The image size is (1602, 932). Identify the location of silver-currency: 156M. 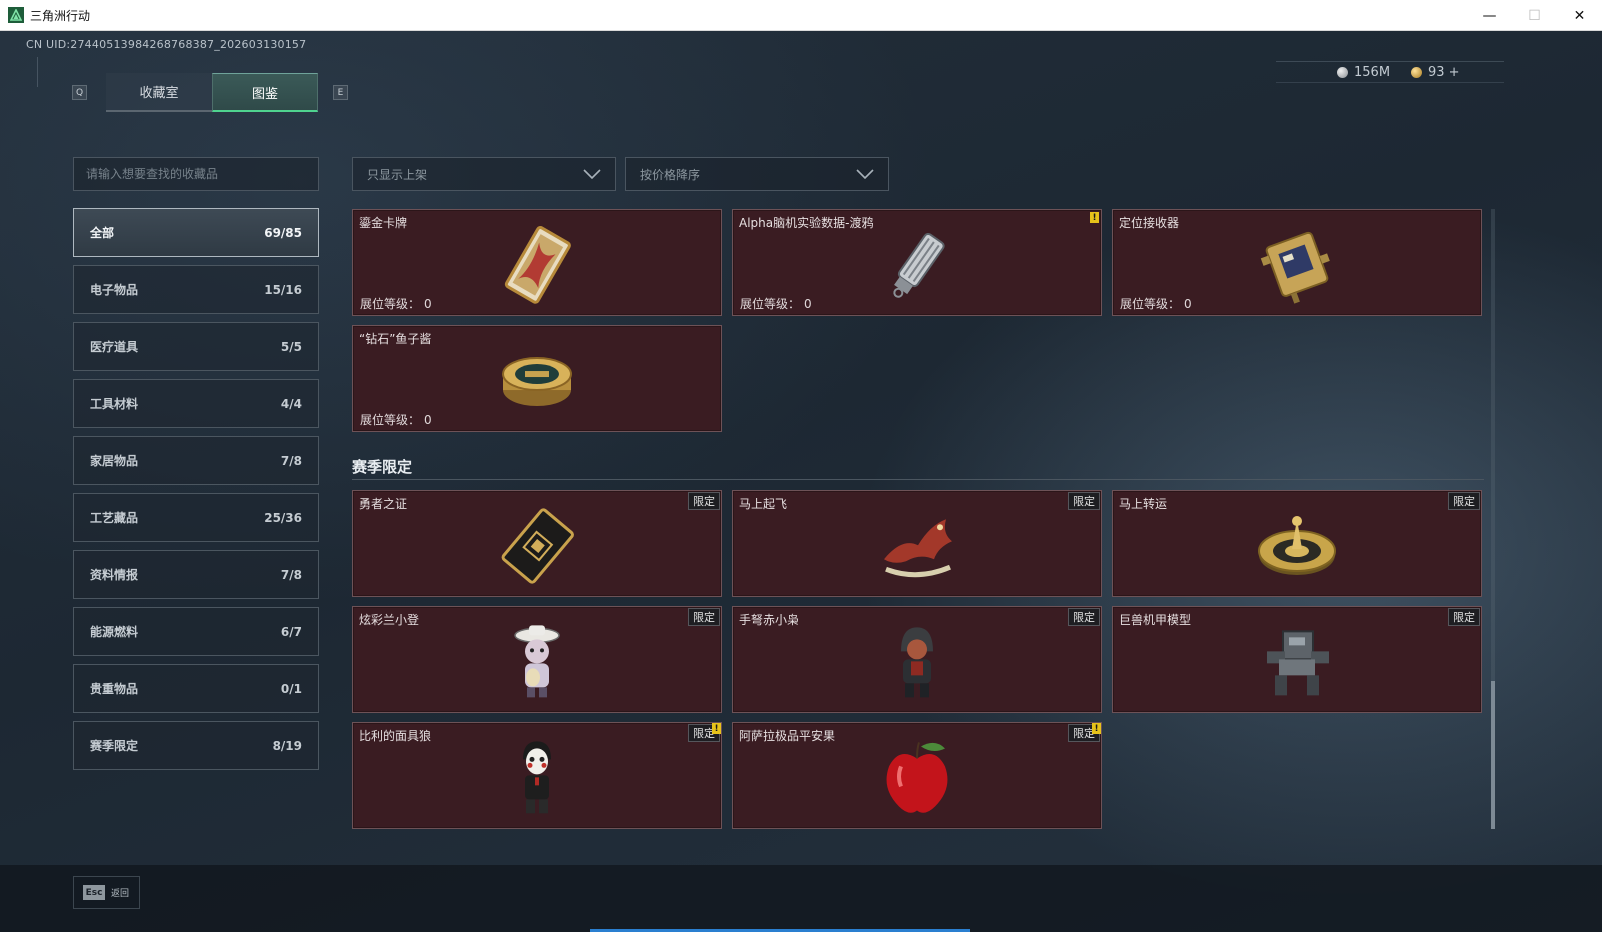
(1363, 72).